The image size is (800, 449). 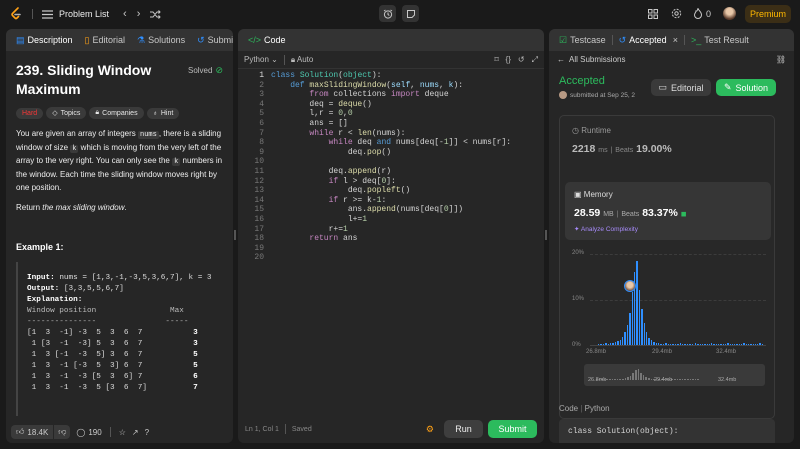 I want to click on return-statement: Return the max sliding window., so click(x=71, y=207).